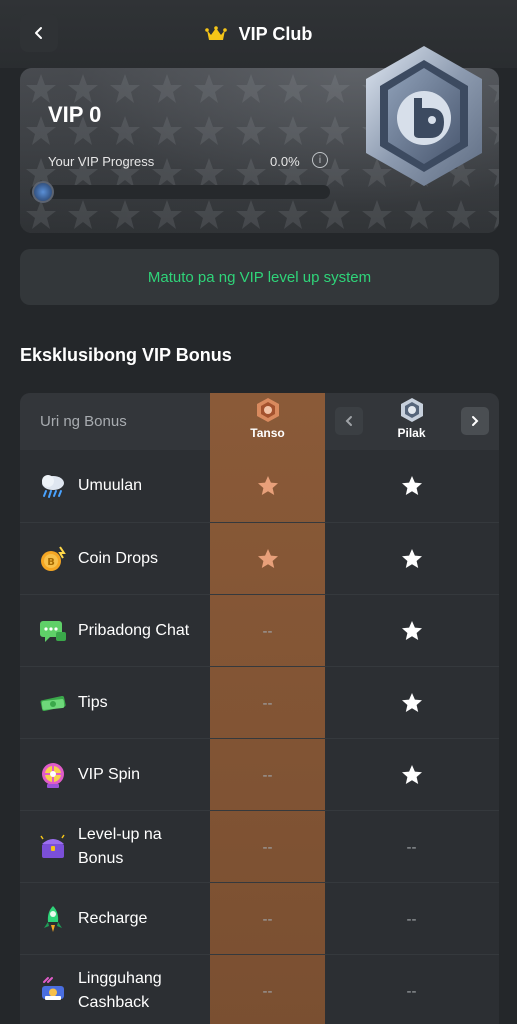 Image resolution: width=517 pixels, height=1024 pixels. Describe the element at coordinates (53, 775) in the screenshot. I see `spin-wheel-icon` at that location.